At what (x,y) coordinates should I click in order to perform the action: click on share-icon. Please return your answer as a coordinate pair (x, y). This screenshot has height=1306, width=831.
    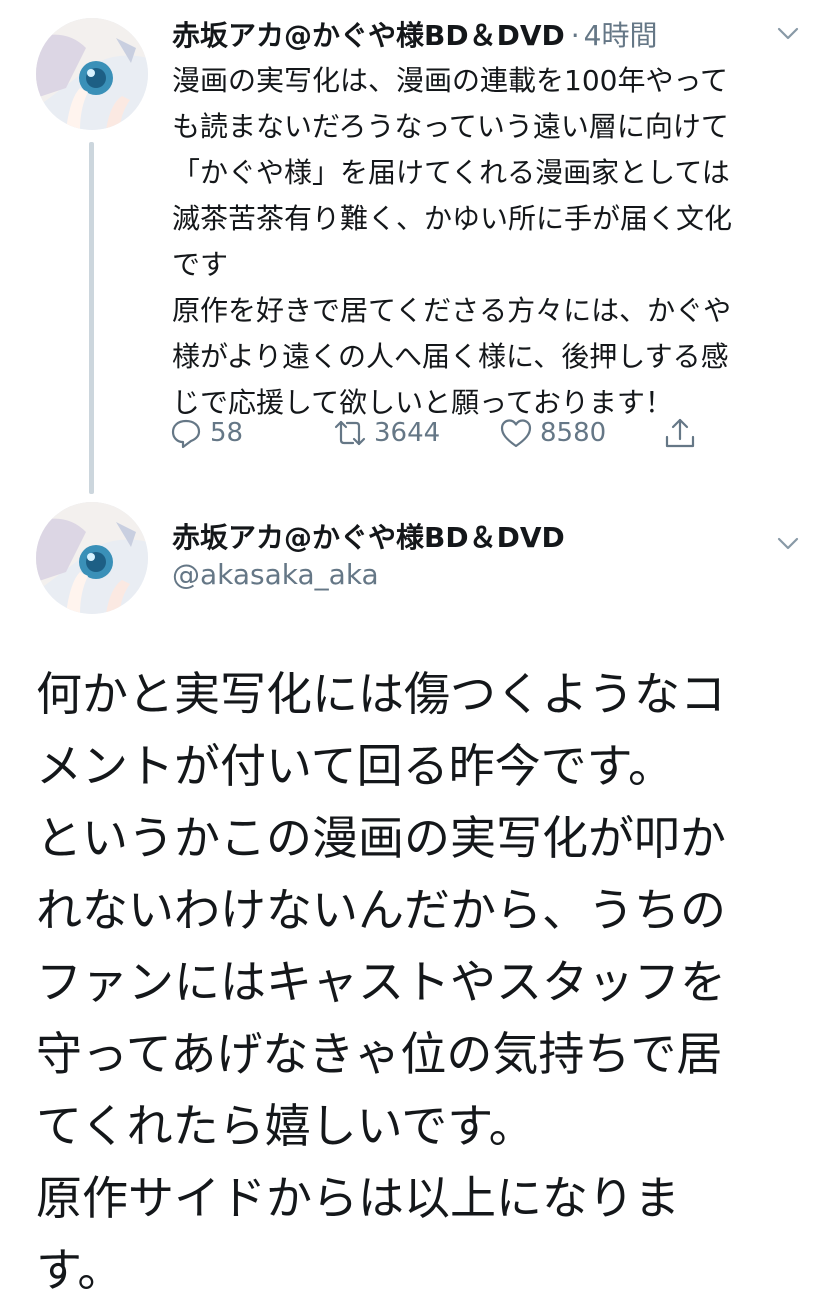
    Looking at the image, I should click on (680, 433).